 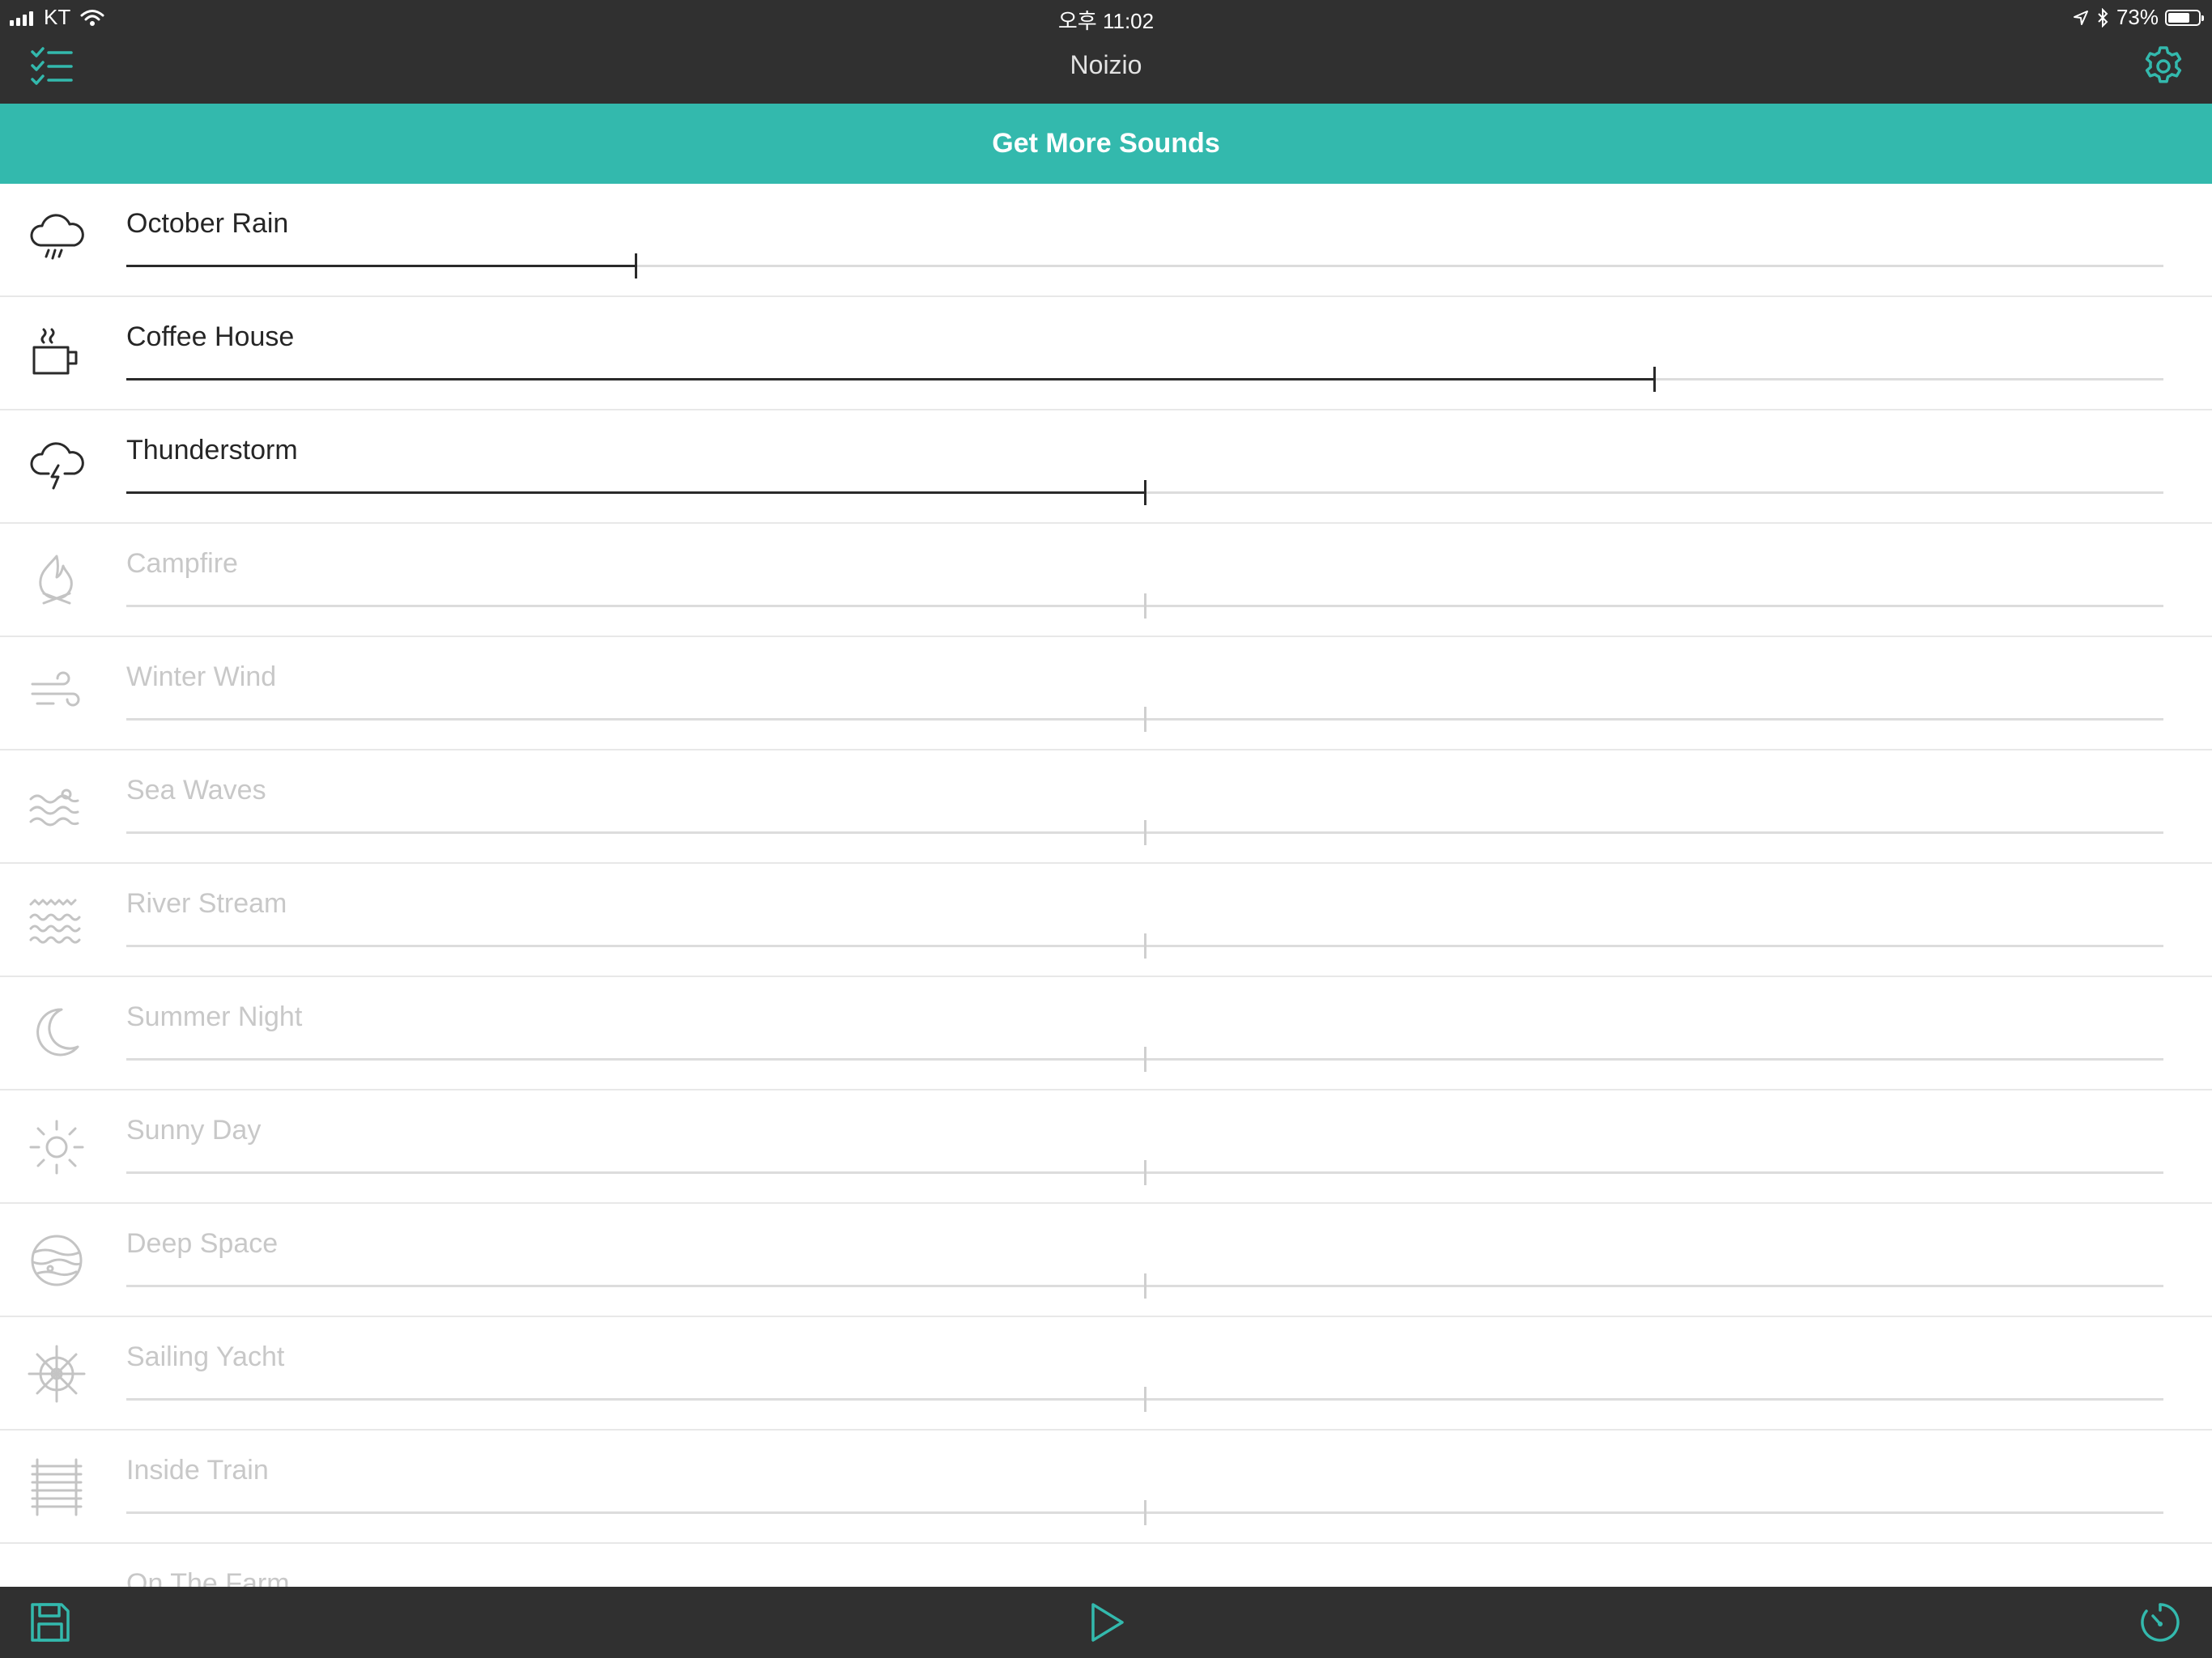 What do you see at coordinates (1106, 353) in the screenshot?
I see `sound-row: Coffee House` at bounding box center [1106, 353].